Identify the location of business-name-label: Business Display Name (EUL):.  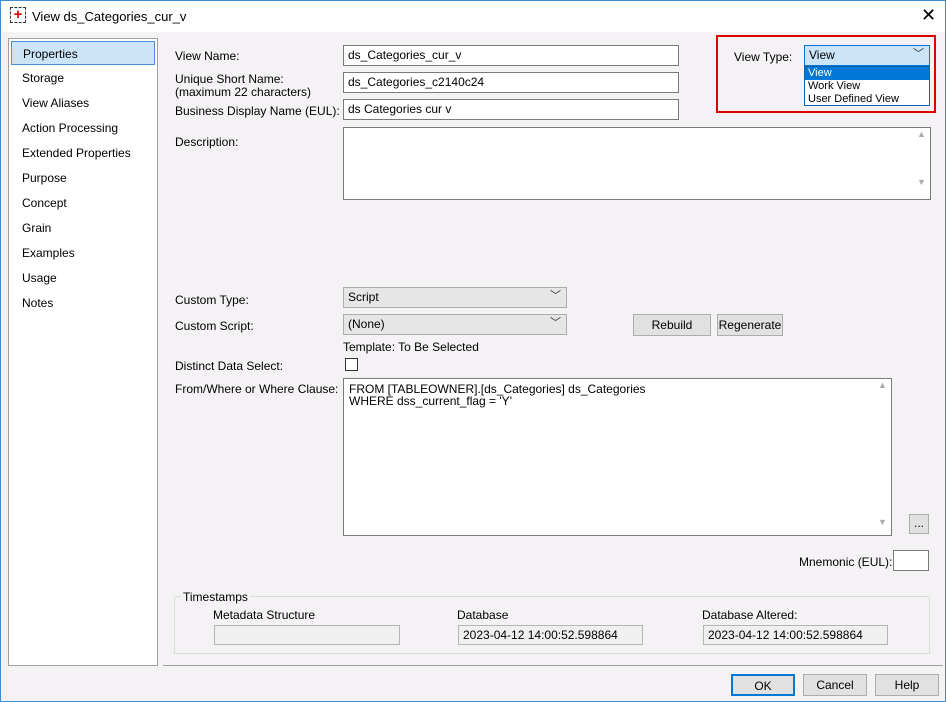
(257, 111).